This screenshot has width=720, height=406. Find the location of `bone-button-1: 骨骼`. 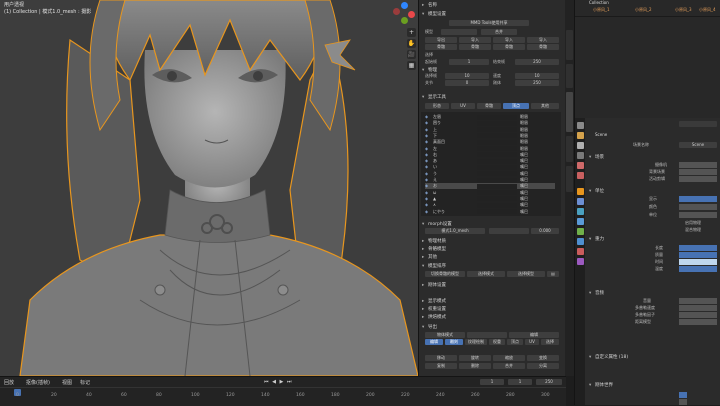

bone-button-1: 骨骼 is located at coordinates (441, 47).